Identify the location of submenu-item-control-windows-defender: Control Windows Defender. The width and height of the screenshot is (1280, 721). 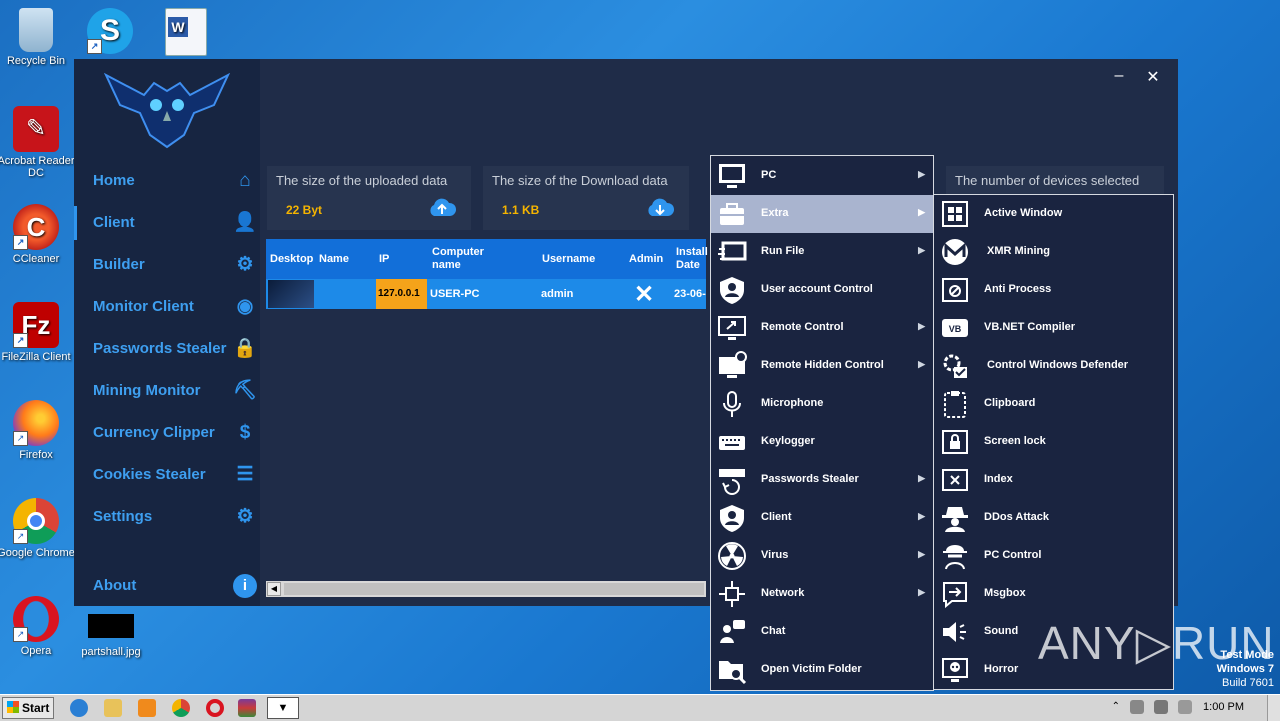
(1053, 366).